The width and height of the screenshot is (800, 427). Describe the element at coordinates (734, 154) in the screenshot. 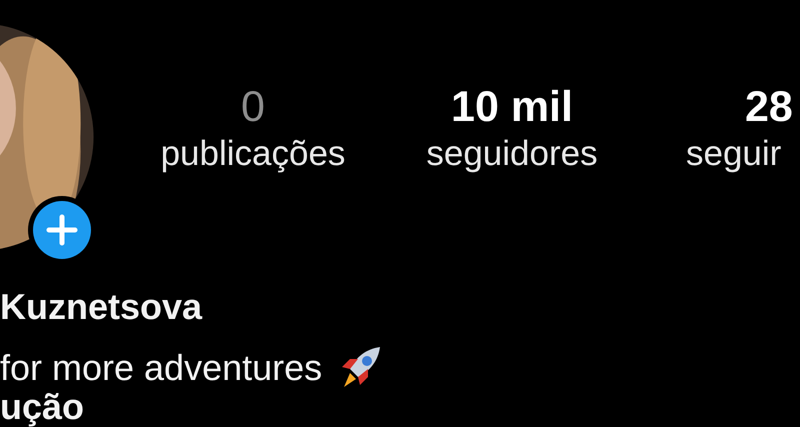

I see `stat-label: seguir` at that location.